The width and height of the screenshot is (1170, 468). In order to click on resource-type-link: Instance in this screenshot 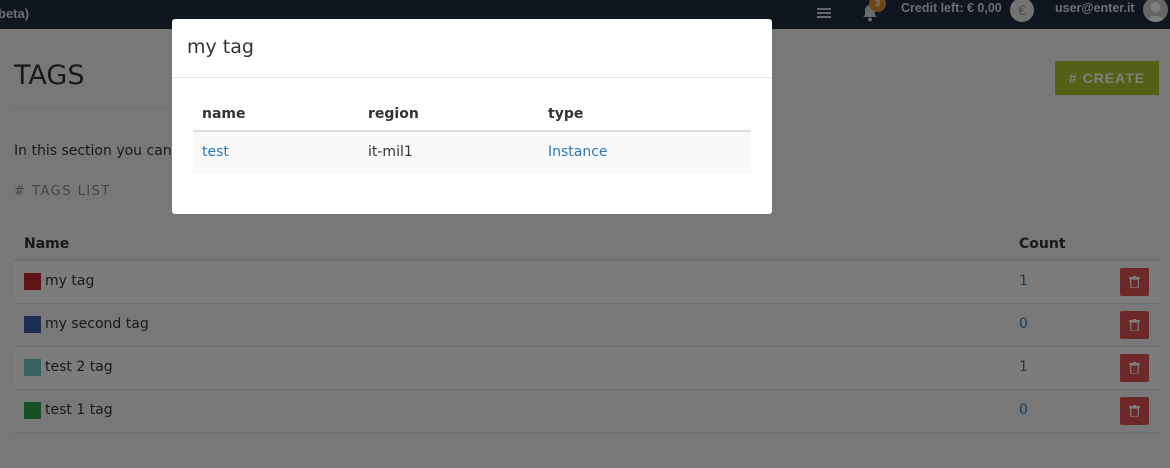, I will do `click(578, 152)`.